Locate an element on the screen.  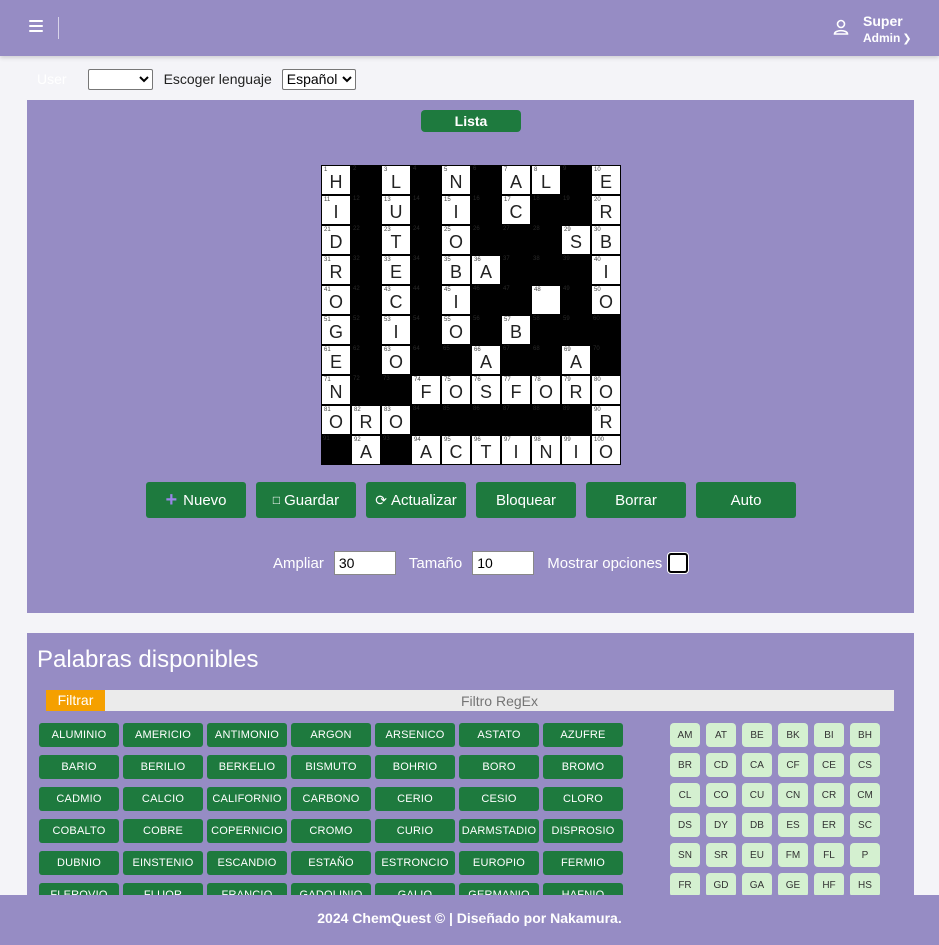
crossword-cell: 11 I is located at coordinates (336, 210).